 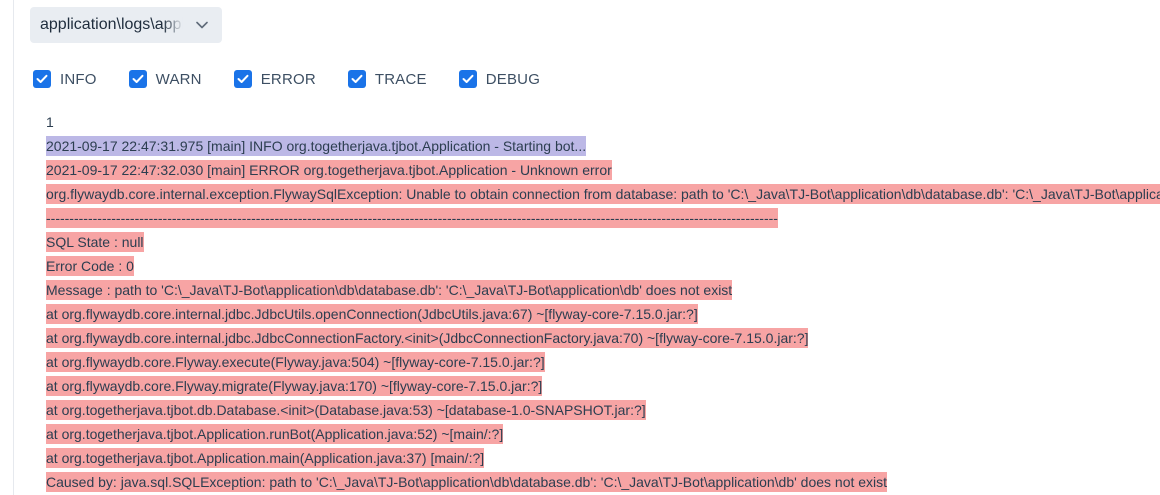 I want to click on log-line: SQL State : null, so click(x=95, y=242).